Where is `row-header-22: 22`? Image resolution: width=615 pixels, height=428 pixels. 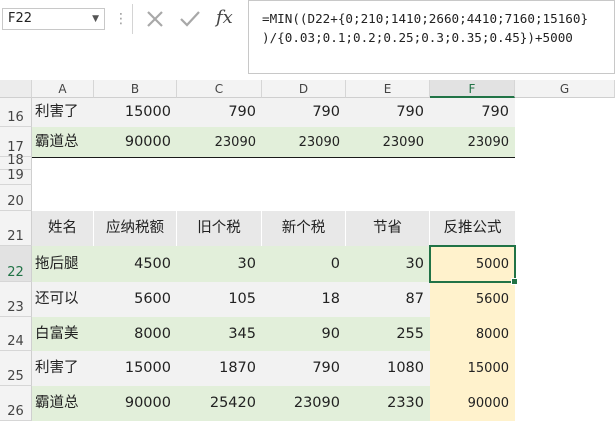
row-header-22: 22 is located at coordinates (16, 264).